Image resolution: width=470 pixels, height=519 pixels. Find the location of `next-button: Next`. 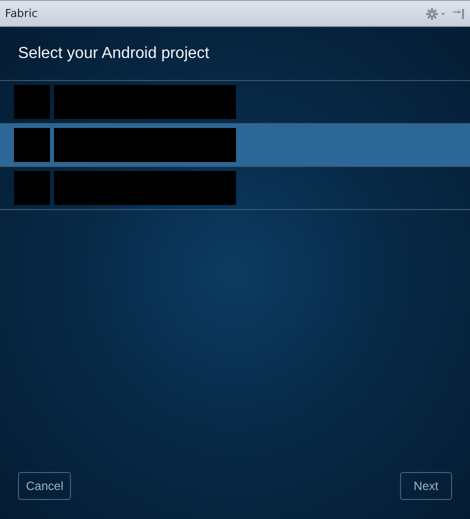

next-button: Next is located at coordinates (426, 486).